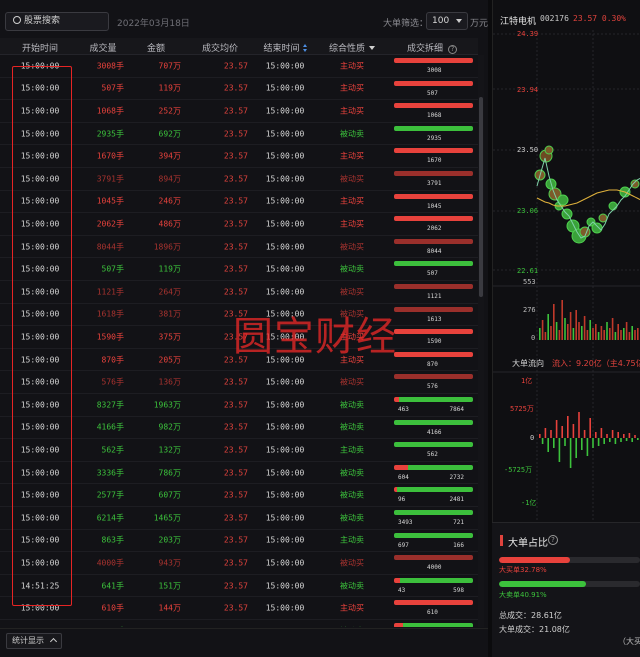  What do you see at coordinates (239, 623) in the screenshot?
I see `table-row: 14:56:44500手118万23.6214:56:49被动卖55445` at bounding box center [239, 623].